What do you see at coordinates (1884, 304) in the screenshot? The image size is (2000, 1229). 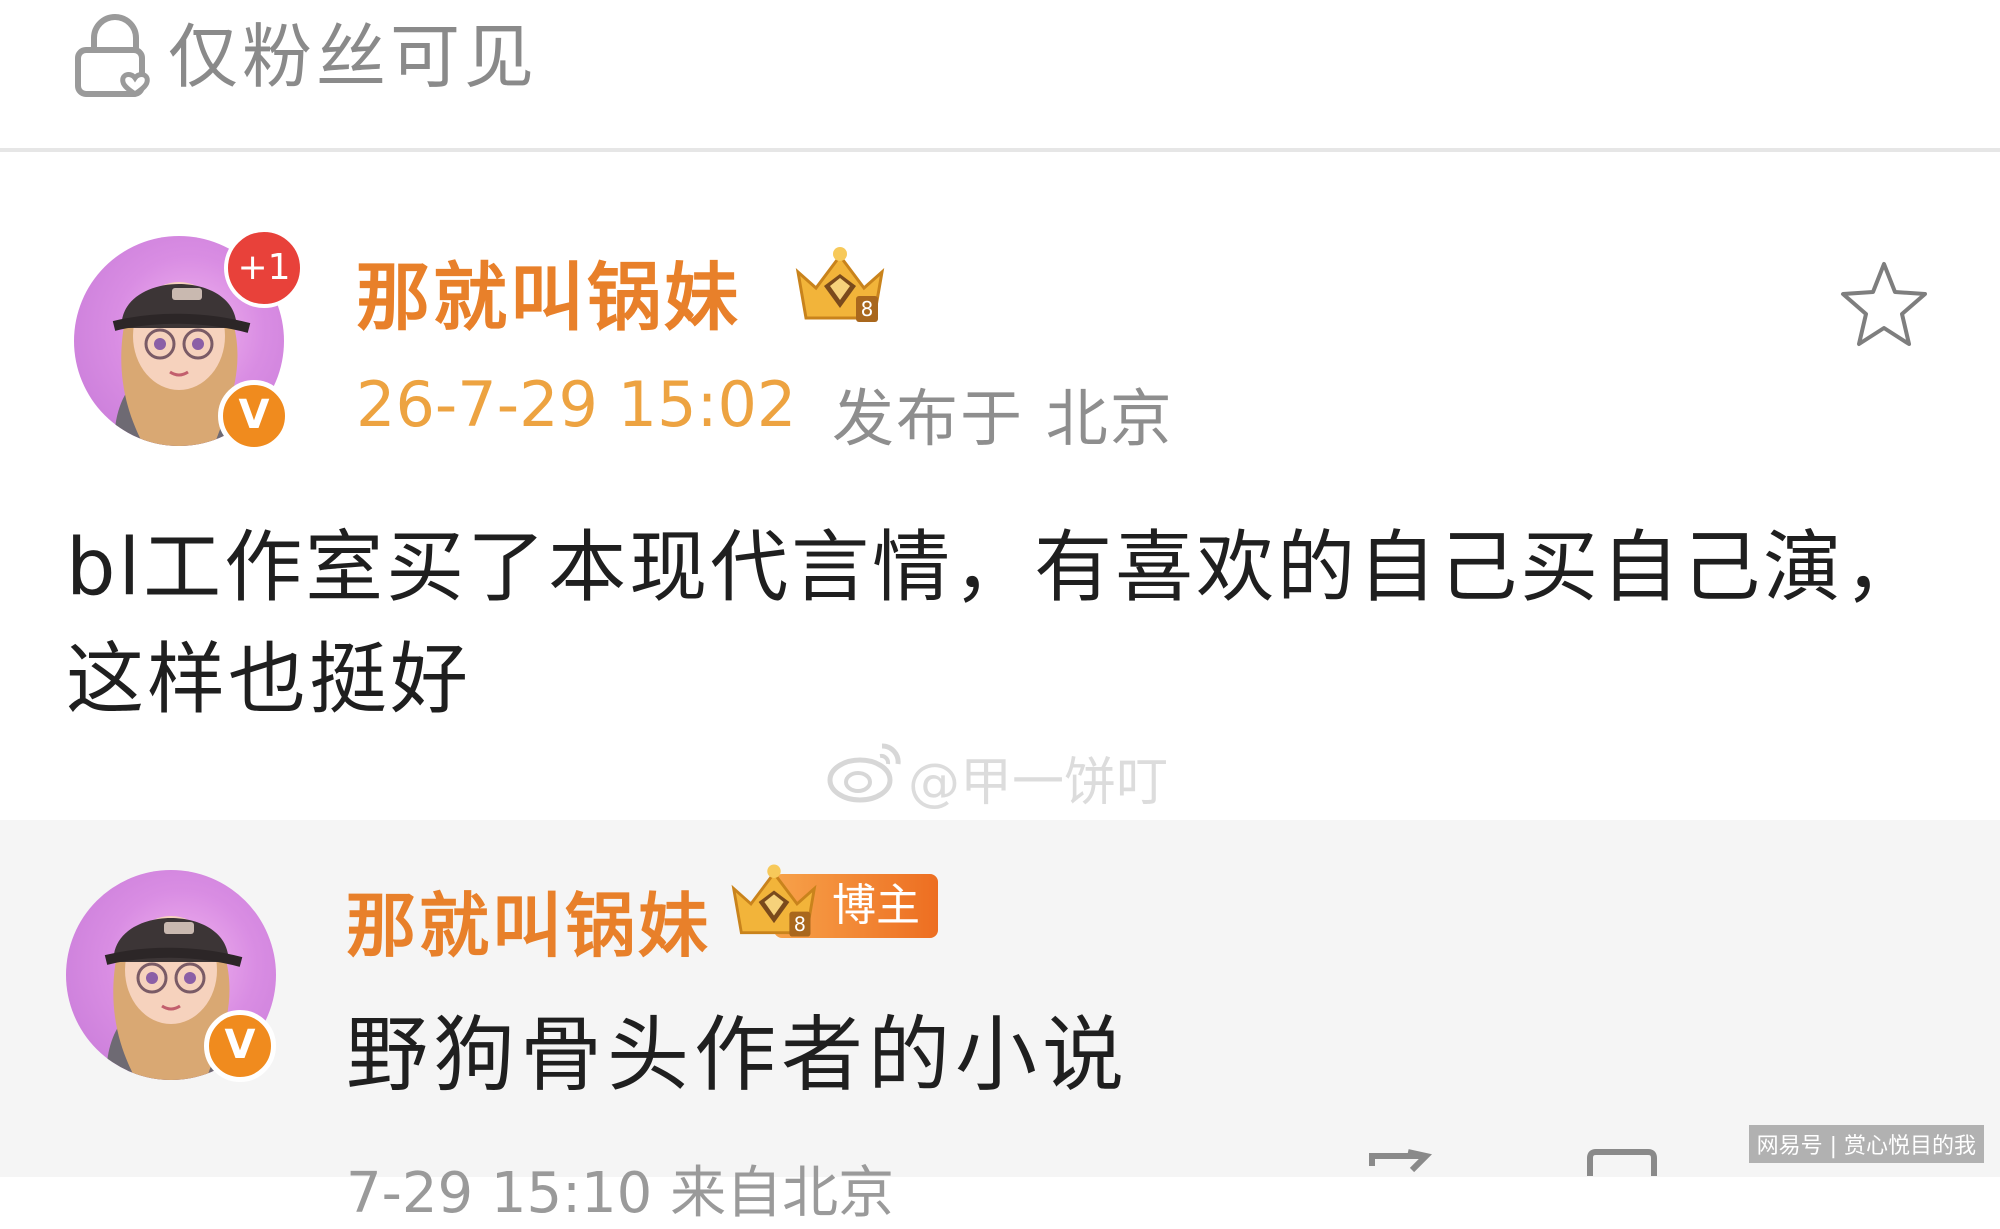 I see `star-icon` at bounding box center [1884, 304].